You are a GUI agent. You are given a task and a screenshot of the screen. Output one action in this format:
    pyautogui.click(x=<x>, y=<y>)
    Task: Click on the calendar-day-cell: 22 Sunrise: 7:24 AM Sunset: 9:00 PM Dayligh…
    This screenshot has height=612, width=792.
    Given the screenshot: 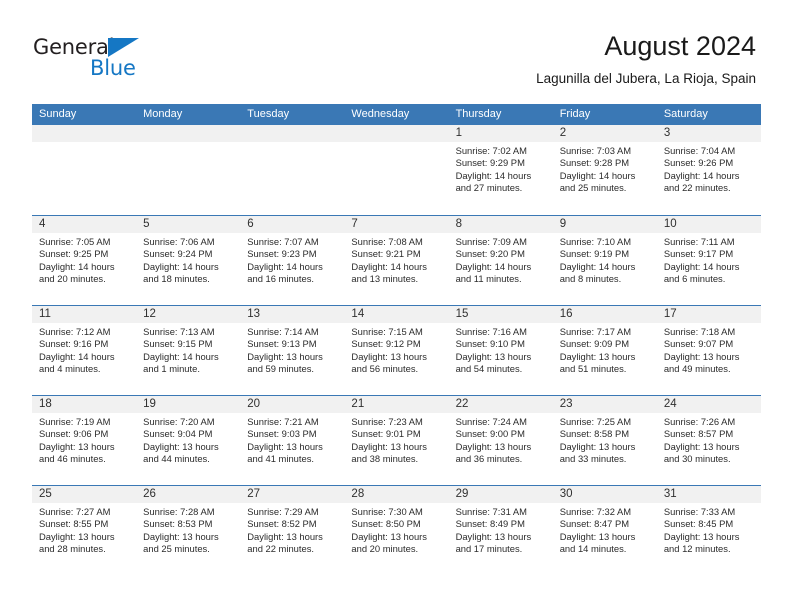 What is the action you would take?
    pyautogui.click(x=500, y=440)
    